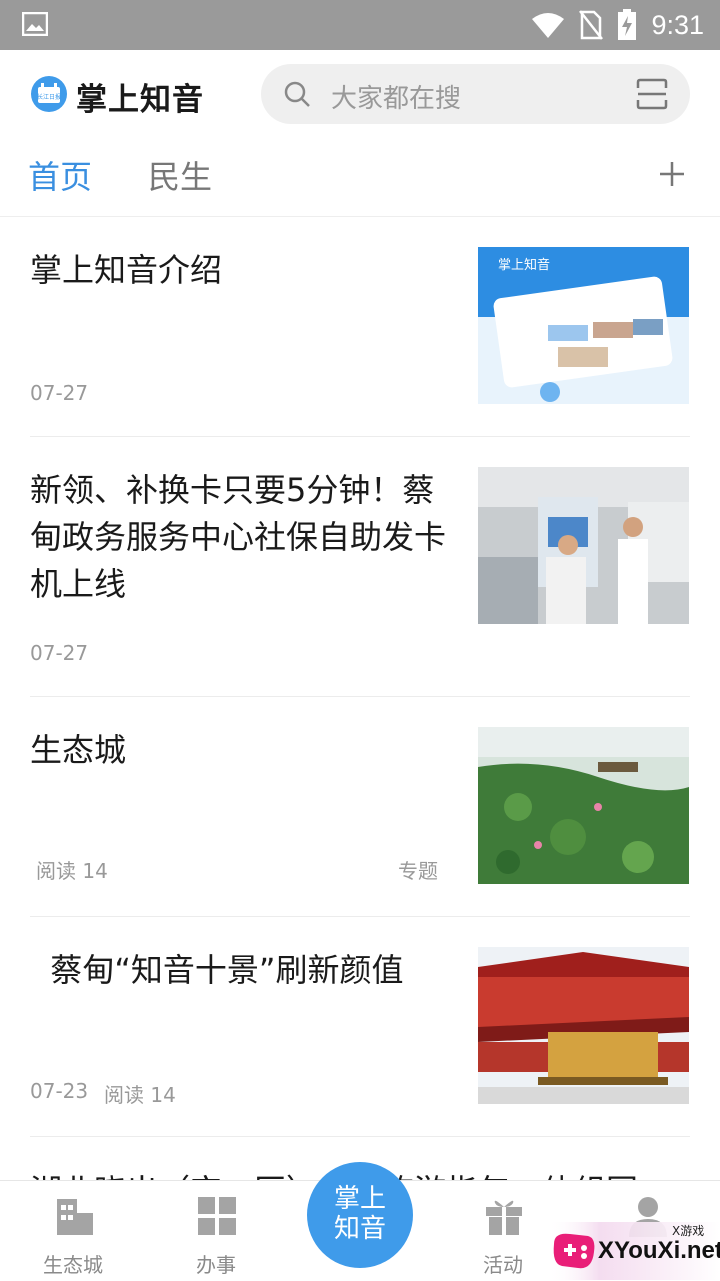  What do you see at coordinates (217, 970) in the screenshot?
I see `news-title: 蔡甸“知音十景”刷新颜值` at bounding box center [217, 970].